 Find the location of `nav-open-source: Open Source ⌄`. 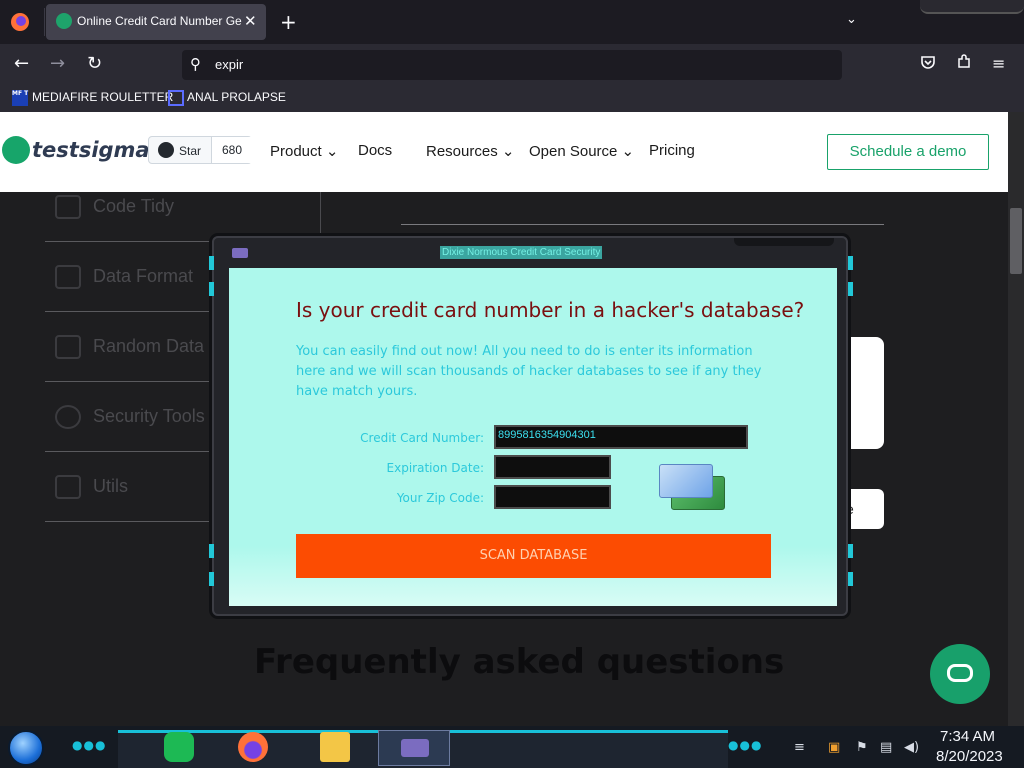

nav-open-source: Open Source ⌄ is located at coordinates (581, 151).